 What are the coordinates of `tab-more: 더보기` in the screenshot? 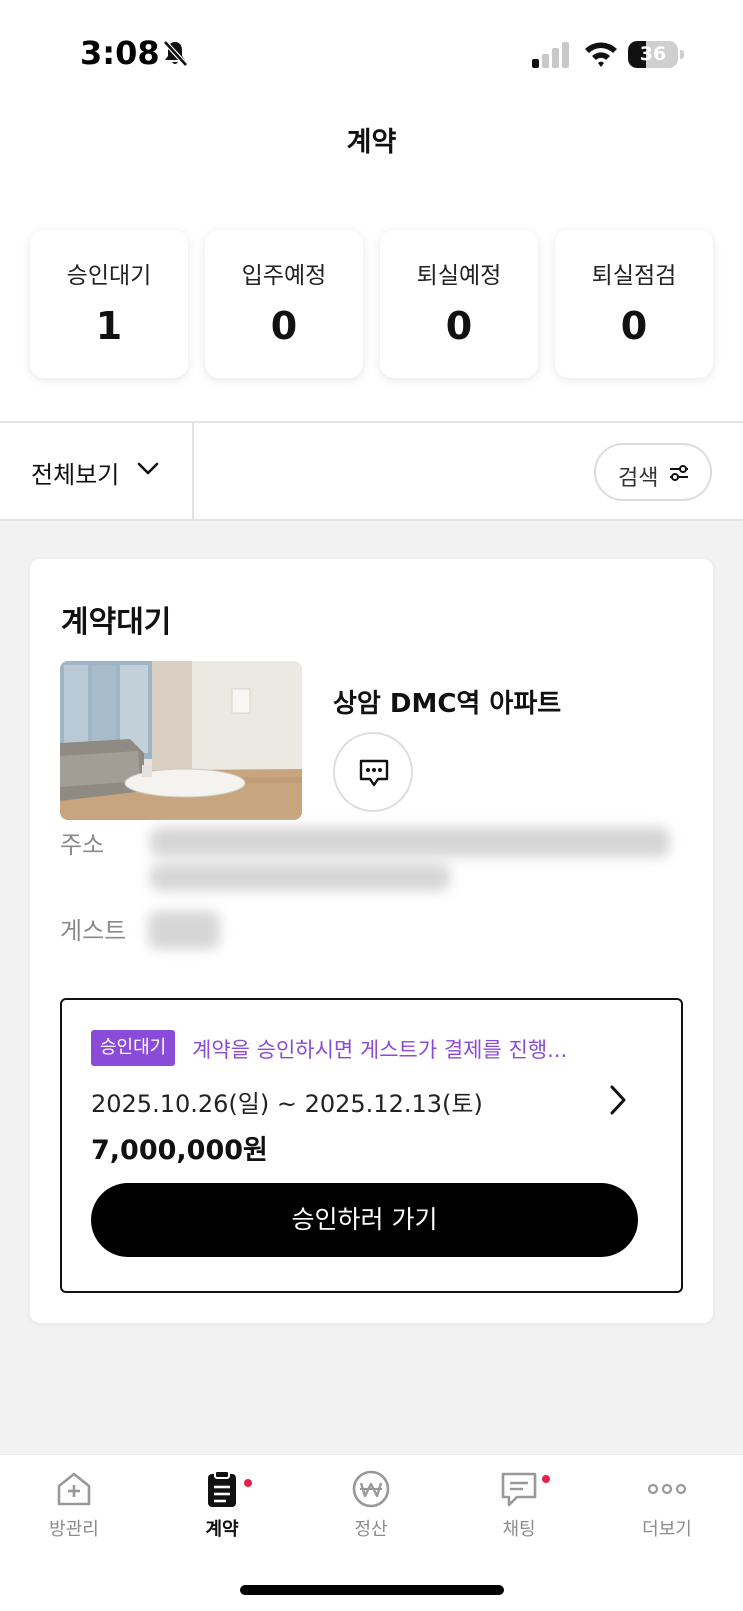 It's located at (667, 1514).